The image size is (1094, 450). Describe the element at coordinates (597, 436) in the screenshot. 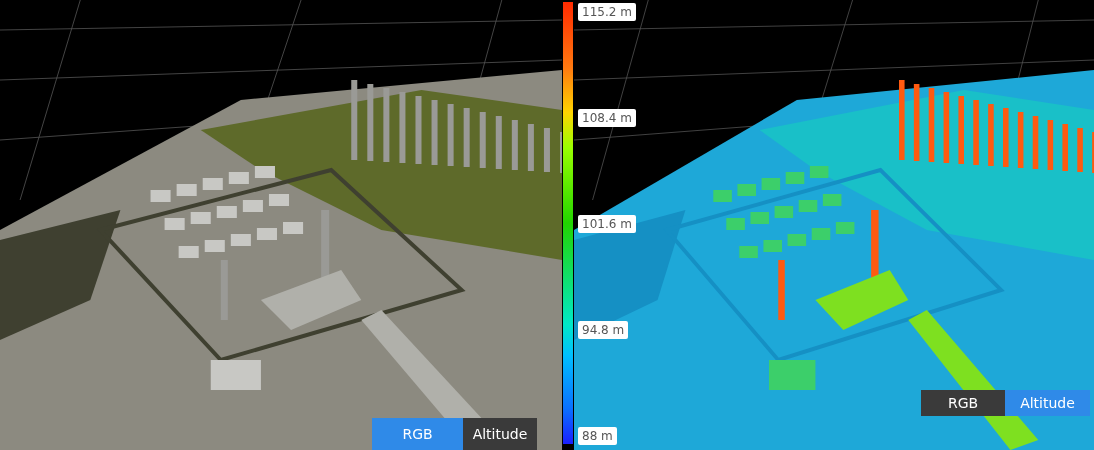

I see `altitude-label: 88 m` at that location.